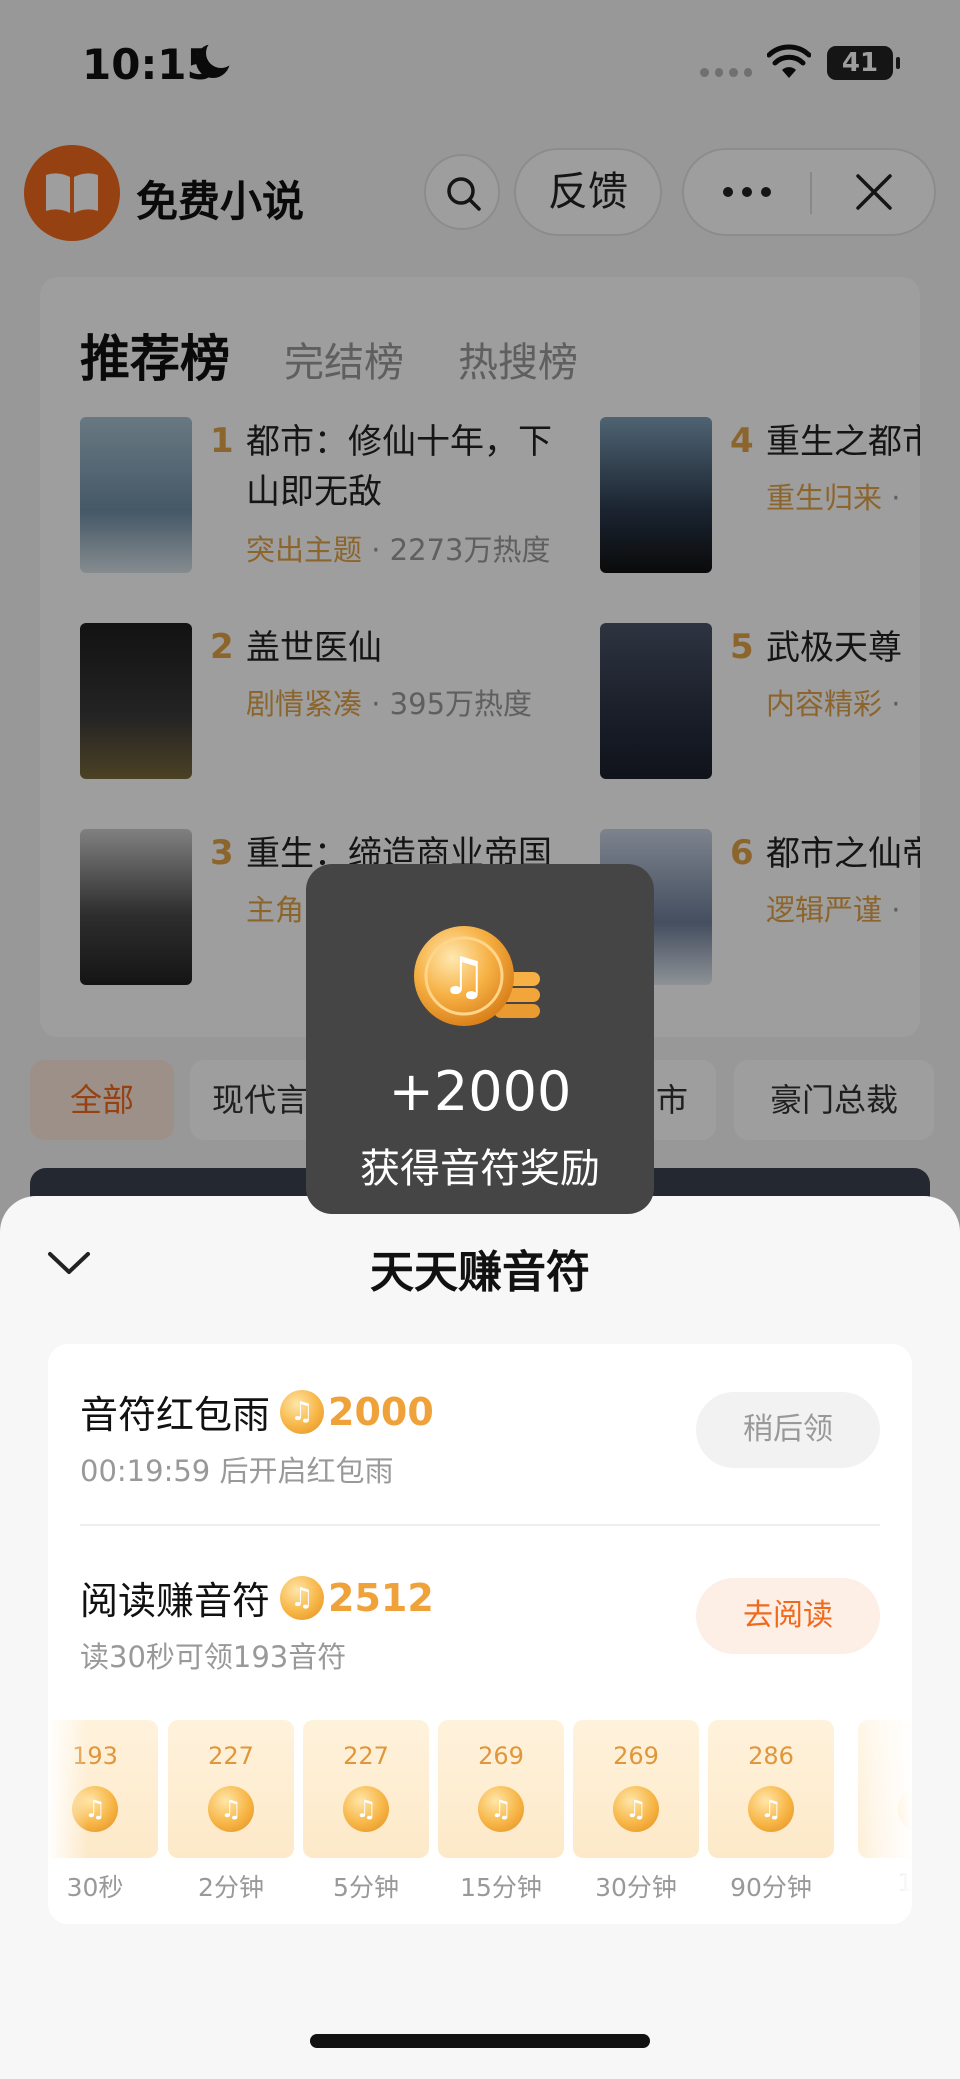 The height and width of the screenshot is (2079, 960). Describe the element at coordinates (95, 1886) in the screenshot. I see `reward-duration: 30秒` at that location.